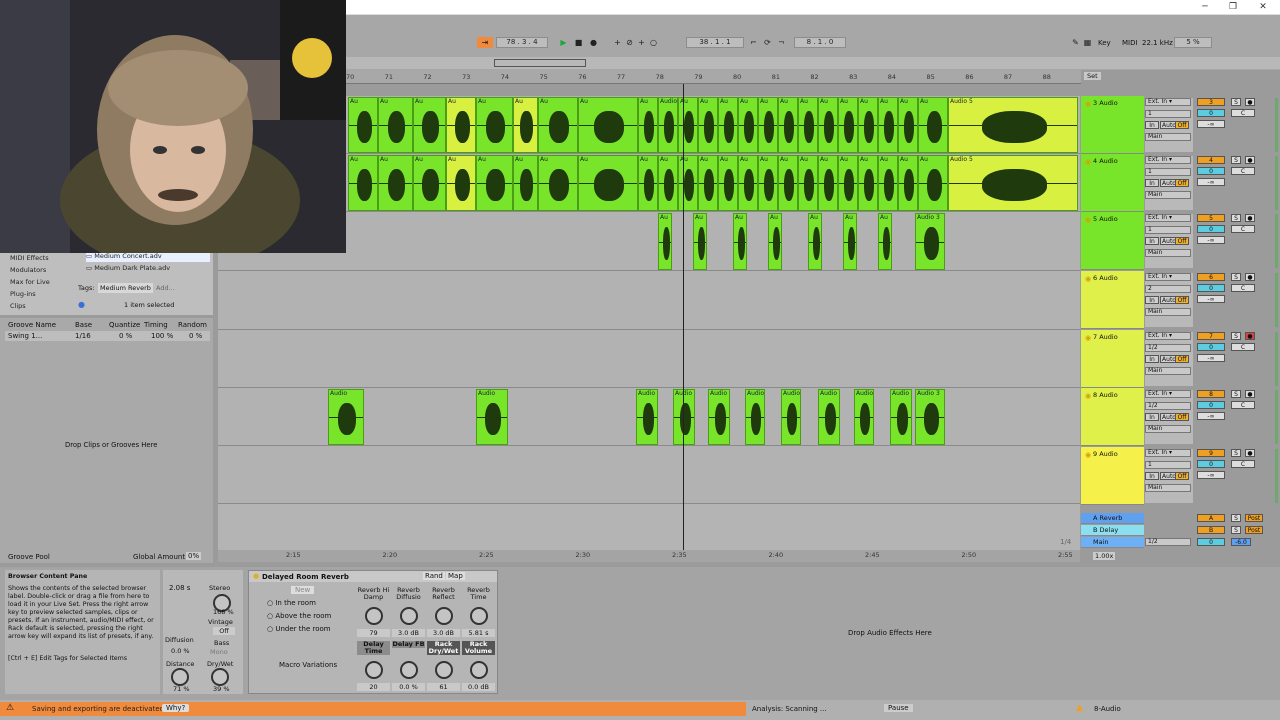  What do you see at coordinates (195, 336) in the screenshot?
I see `groove-random: 0 %` at bounding box center [195, 336].